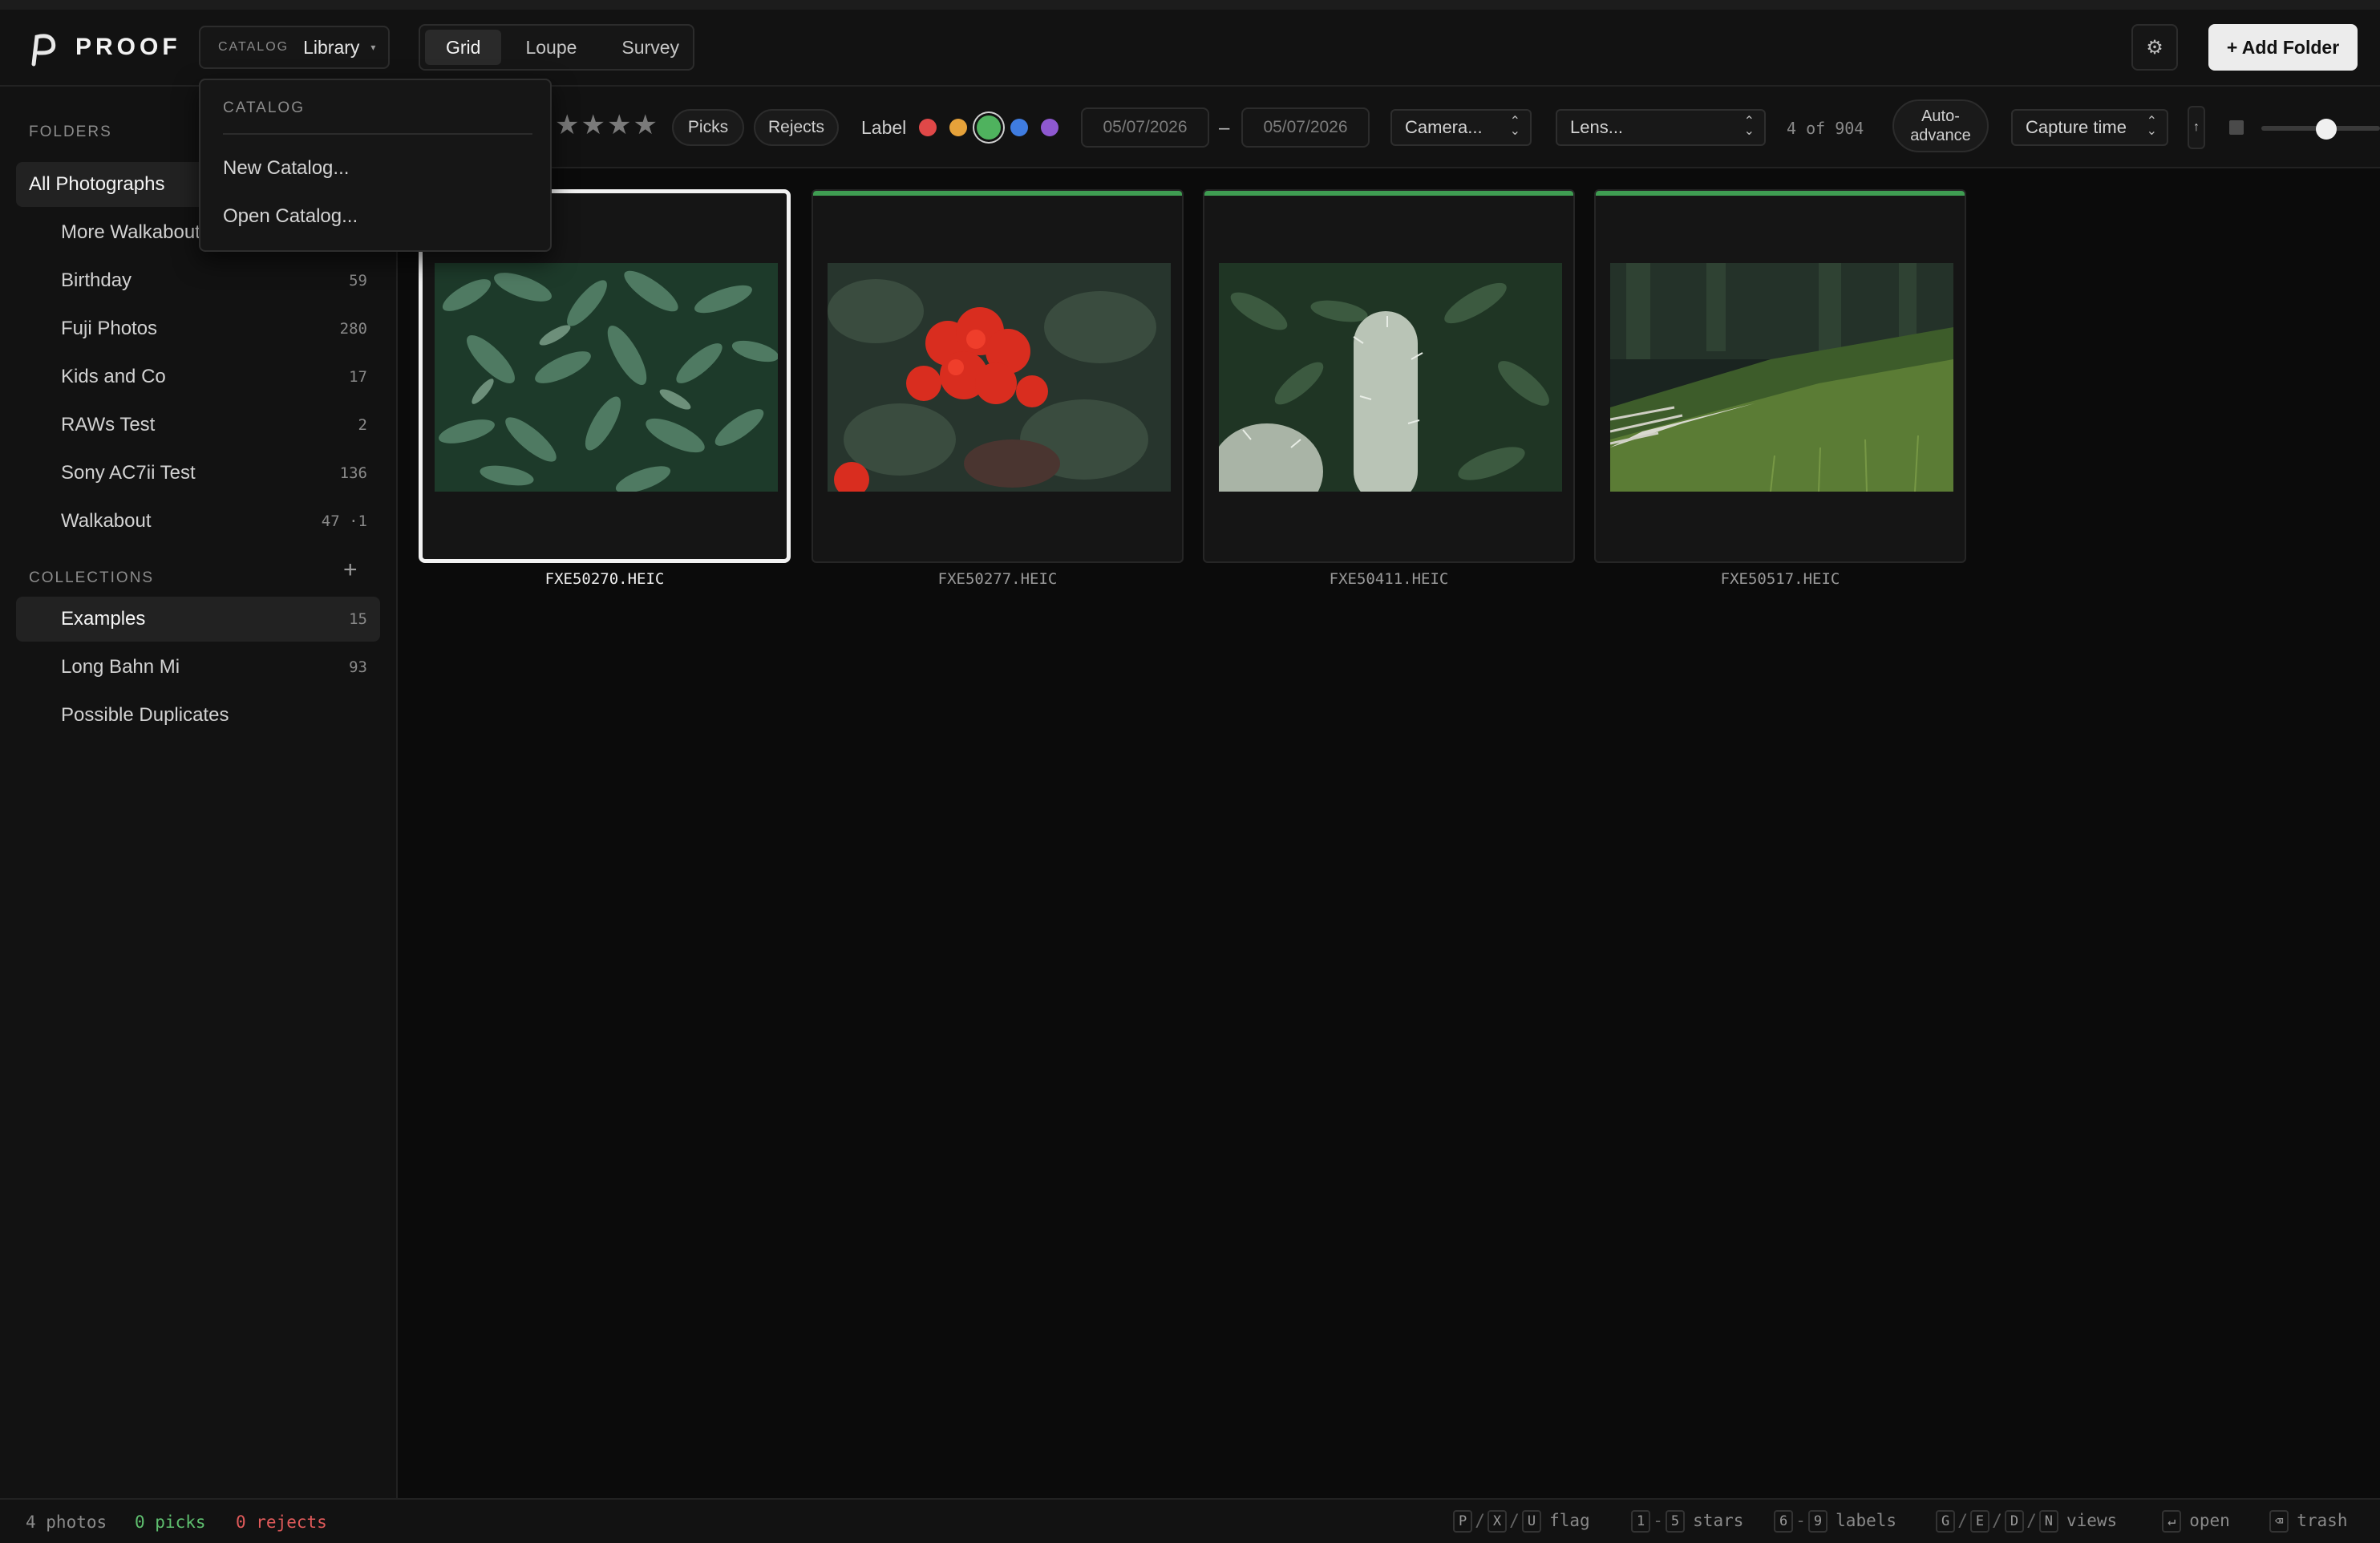  Describe the element at coordinates (1569, 1520) in the screenshot. I see `shortcut-label: flag` at that location.